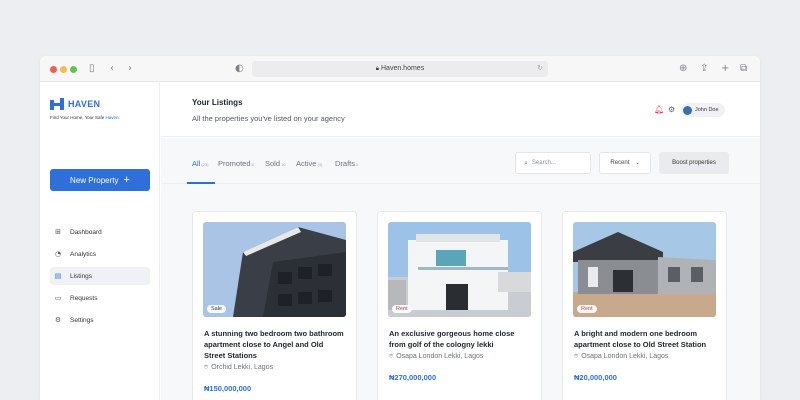  I want to click on user-name: John Doe, so click(707, 110).